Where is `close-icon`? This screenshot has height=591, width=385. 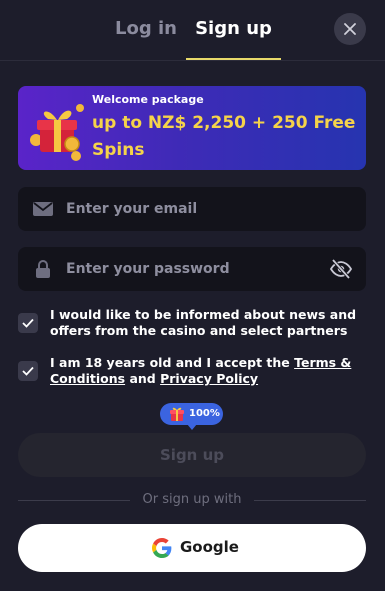 close-icon is located at coordinates (350, 29).